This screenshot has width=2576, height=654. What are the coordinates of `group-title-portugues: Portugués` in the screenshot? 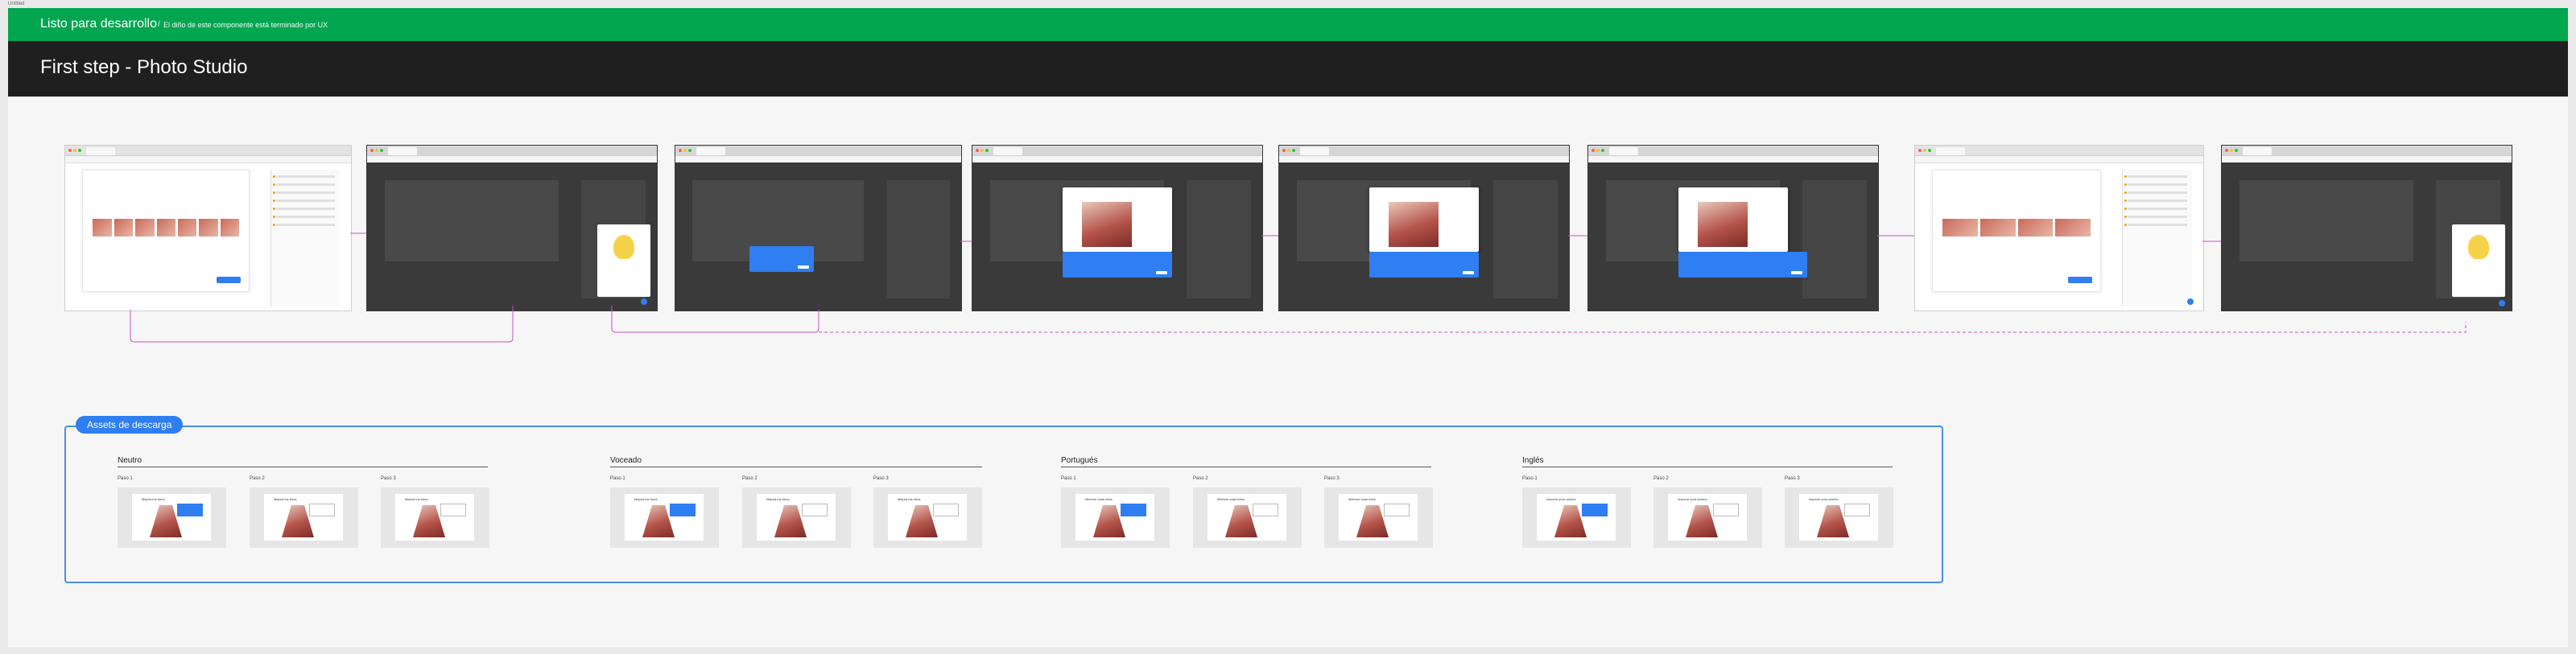 It's located at (1079, 460).